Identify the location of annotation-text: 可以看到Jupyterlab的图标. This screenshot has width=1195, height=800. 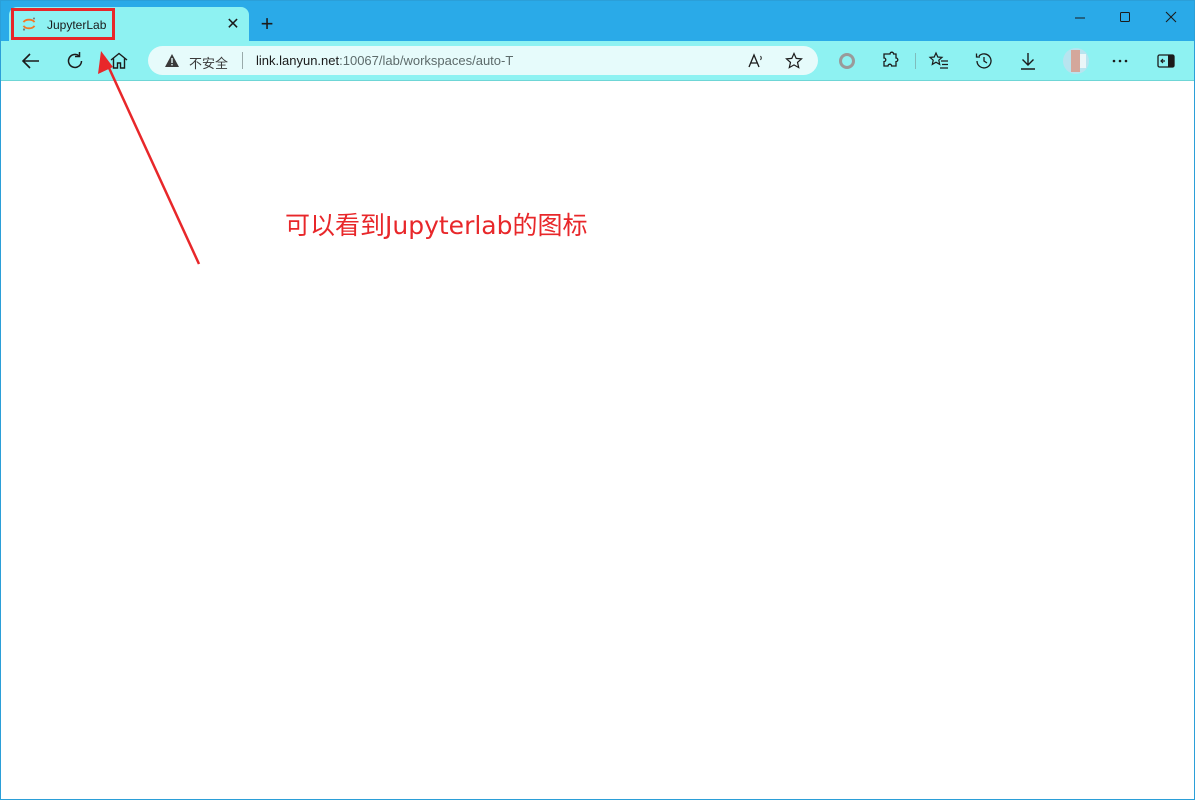
(436, 225).